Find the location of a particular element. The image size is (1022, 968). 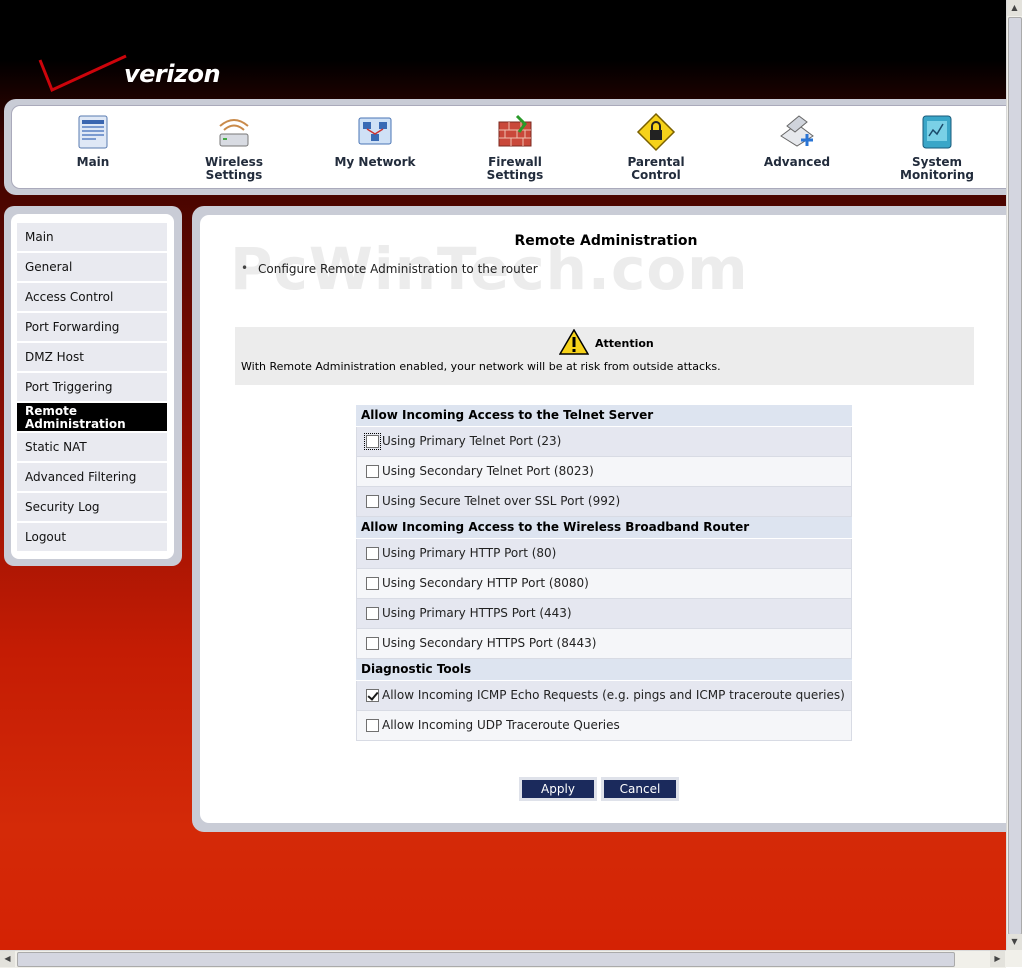

sidebar-item-port-triggering: Port Triggering is located at coordinates (92, 387).